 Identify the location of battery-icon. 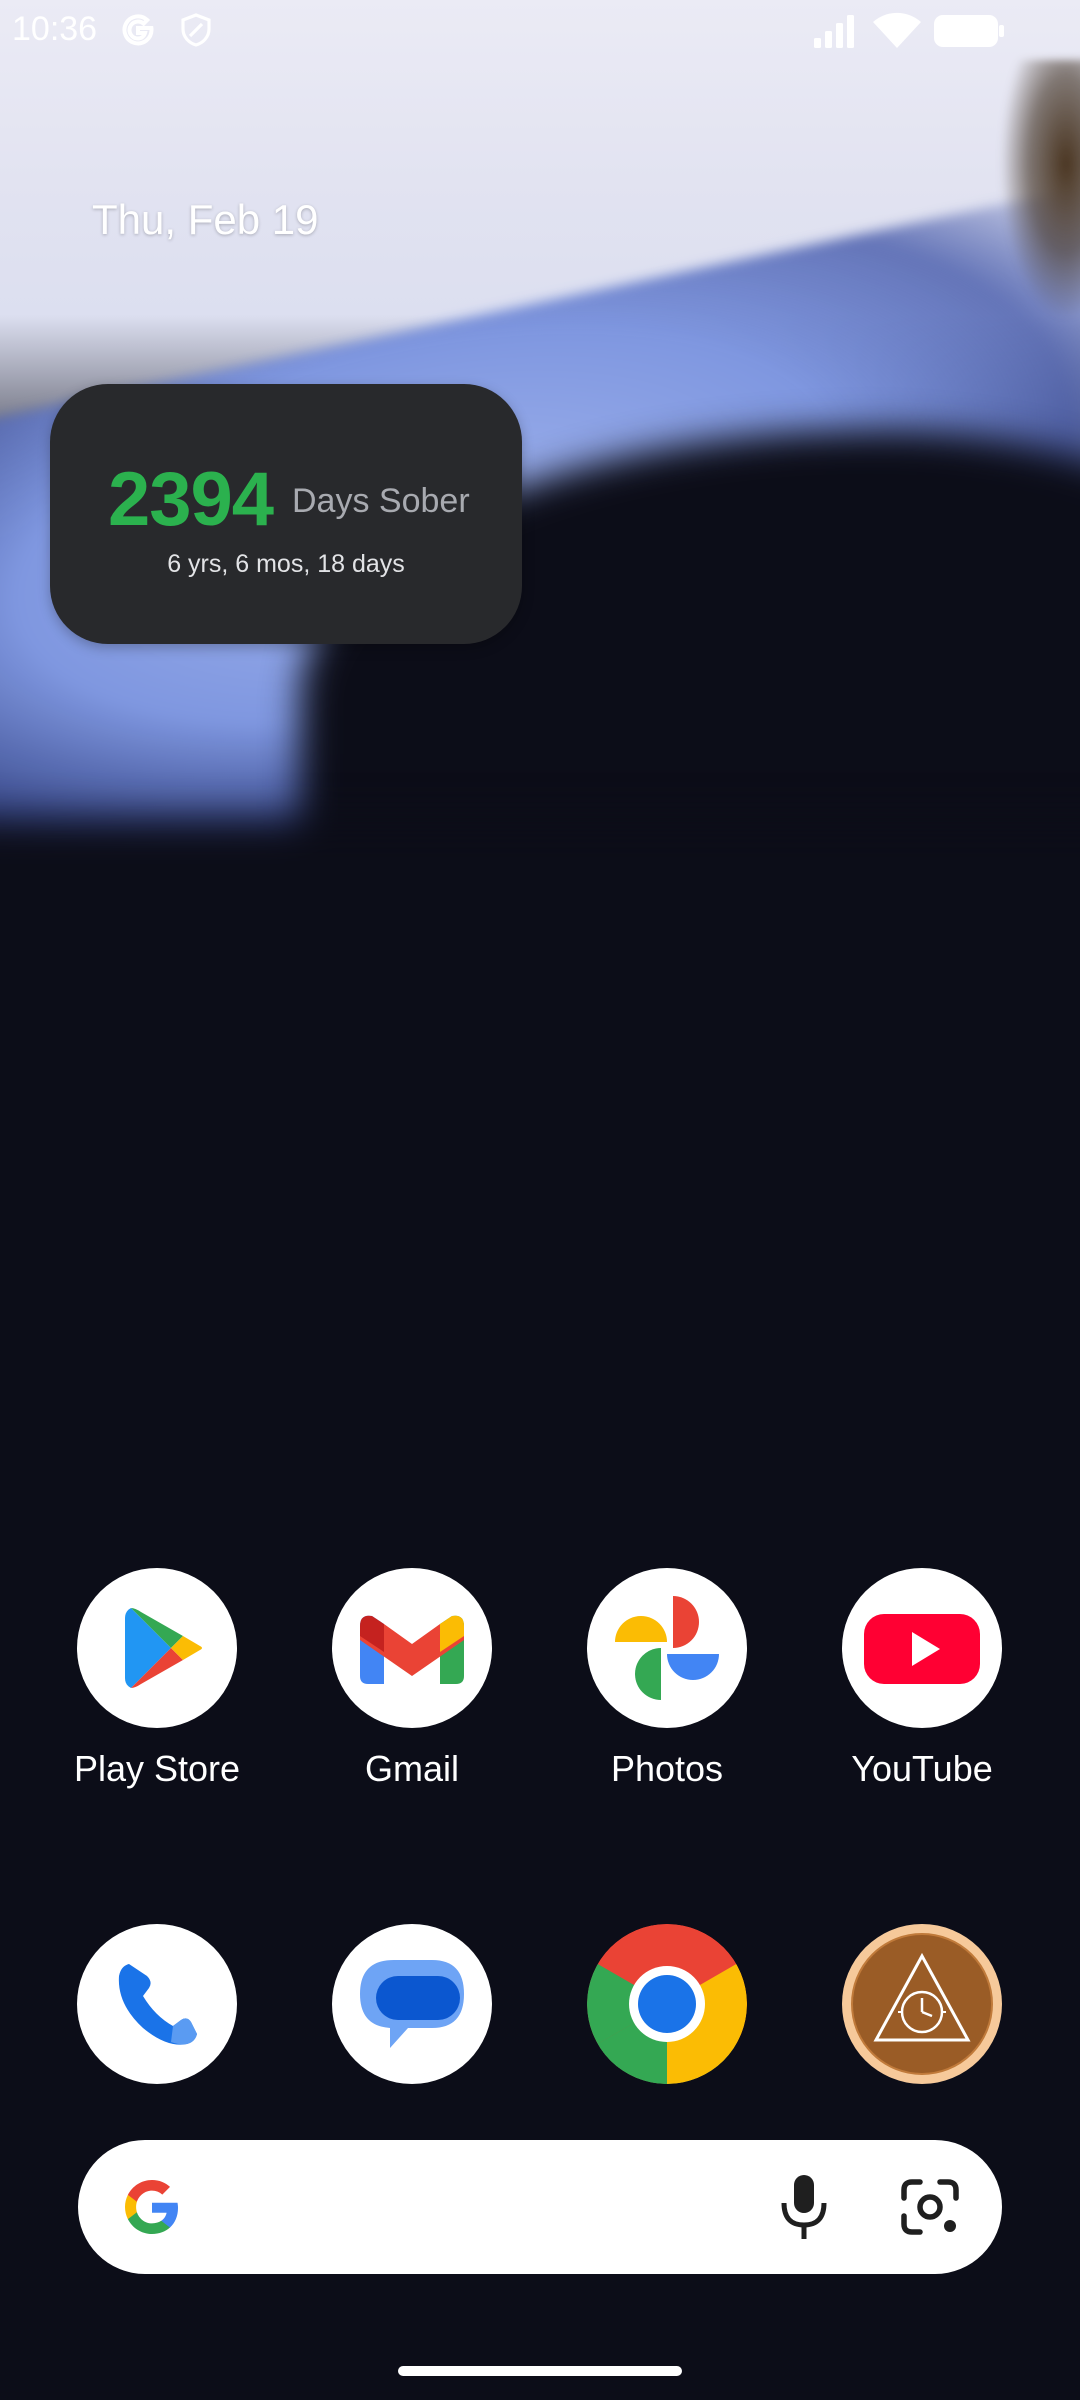
(969, 31).